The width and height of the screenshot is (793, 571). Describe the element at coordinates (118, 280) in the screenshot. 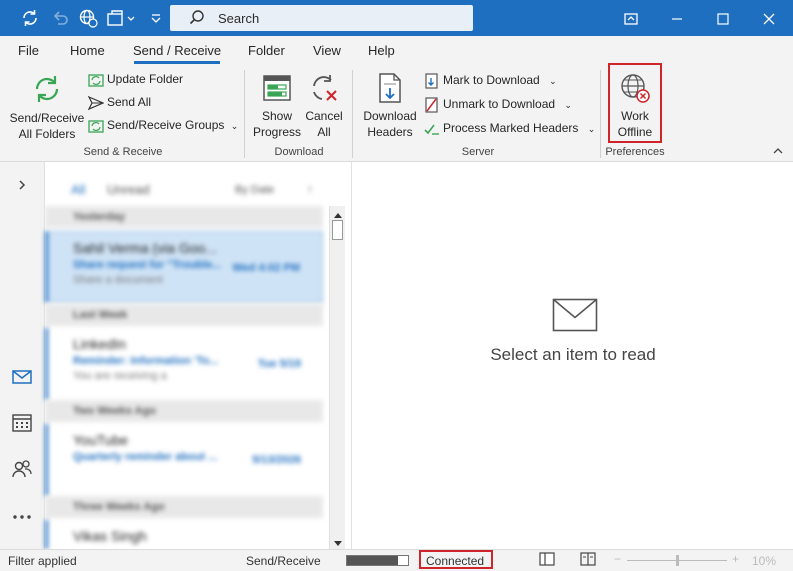

I see `item-preview: Share a document` at that location.